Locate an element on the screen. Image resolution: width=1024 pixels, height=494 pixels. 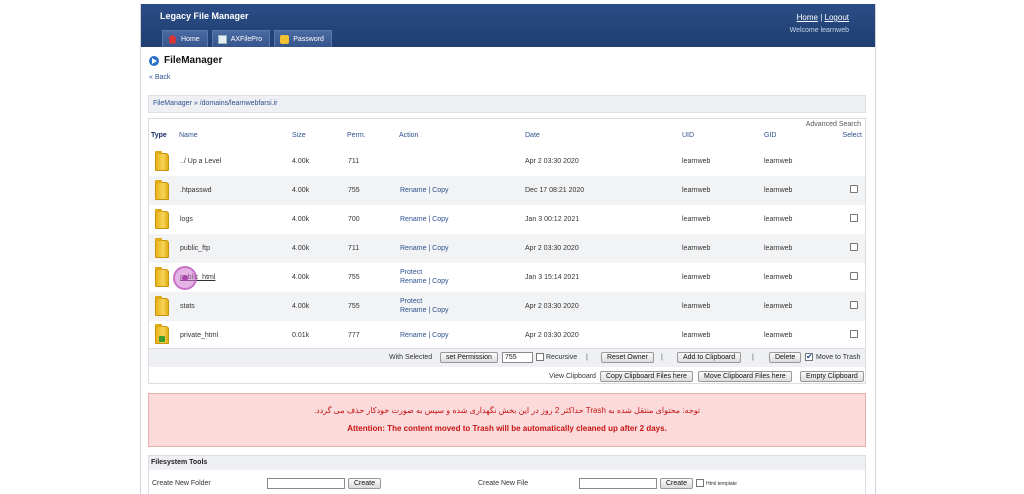
advanced-search-link: Advanced Search is located at coordinates (833, 124).